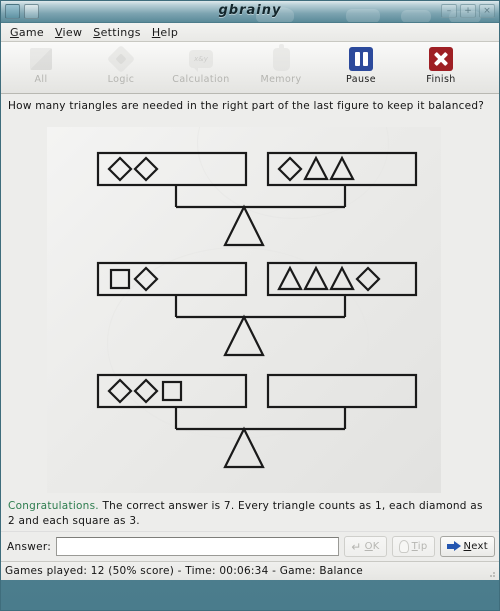 The height and width of the screenshot is (611, 500). I want to click on toolbar-button-pause: Pause, so click(361, 65).